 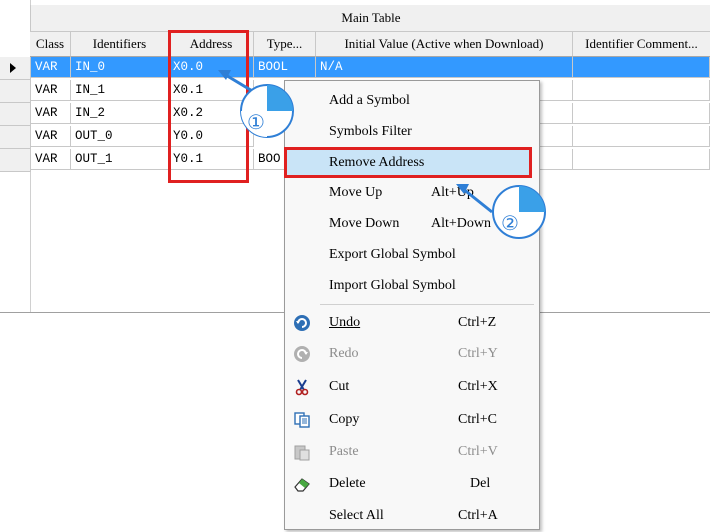 What do you see at coordinates (510, 223) in the screenshot?
I see `step-2-label: ②` at bounding box center [510, 223].